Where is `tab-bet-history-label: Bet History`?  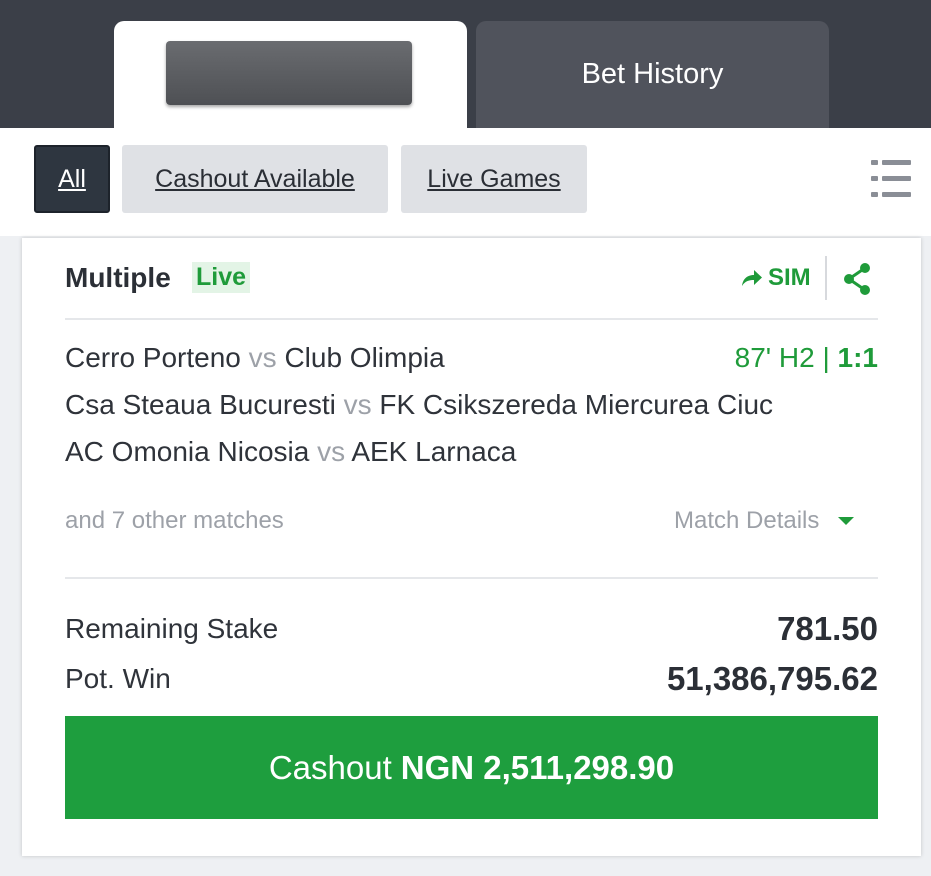
tab-bet-history-label: Bet History is located at coordinates (652, 74).